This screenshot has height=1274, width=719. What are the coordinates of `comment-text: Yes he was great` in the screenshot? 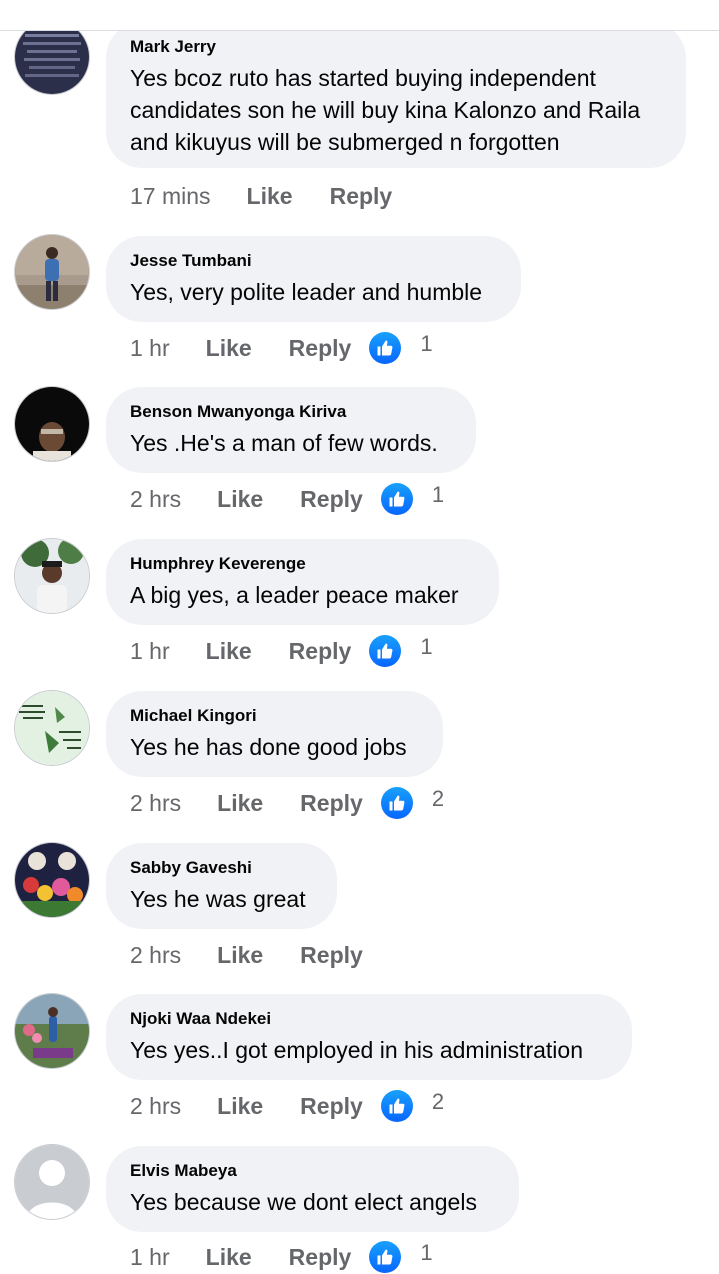 It's located at (218, 899).